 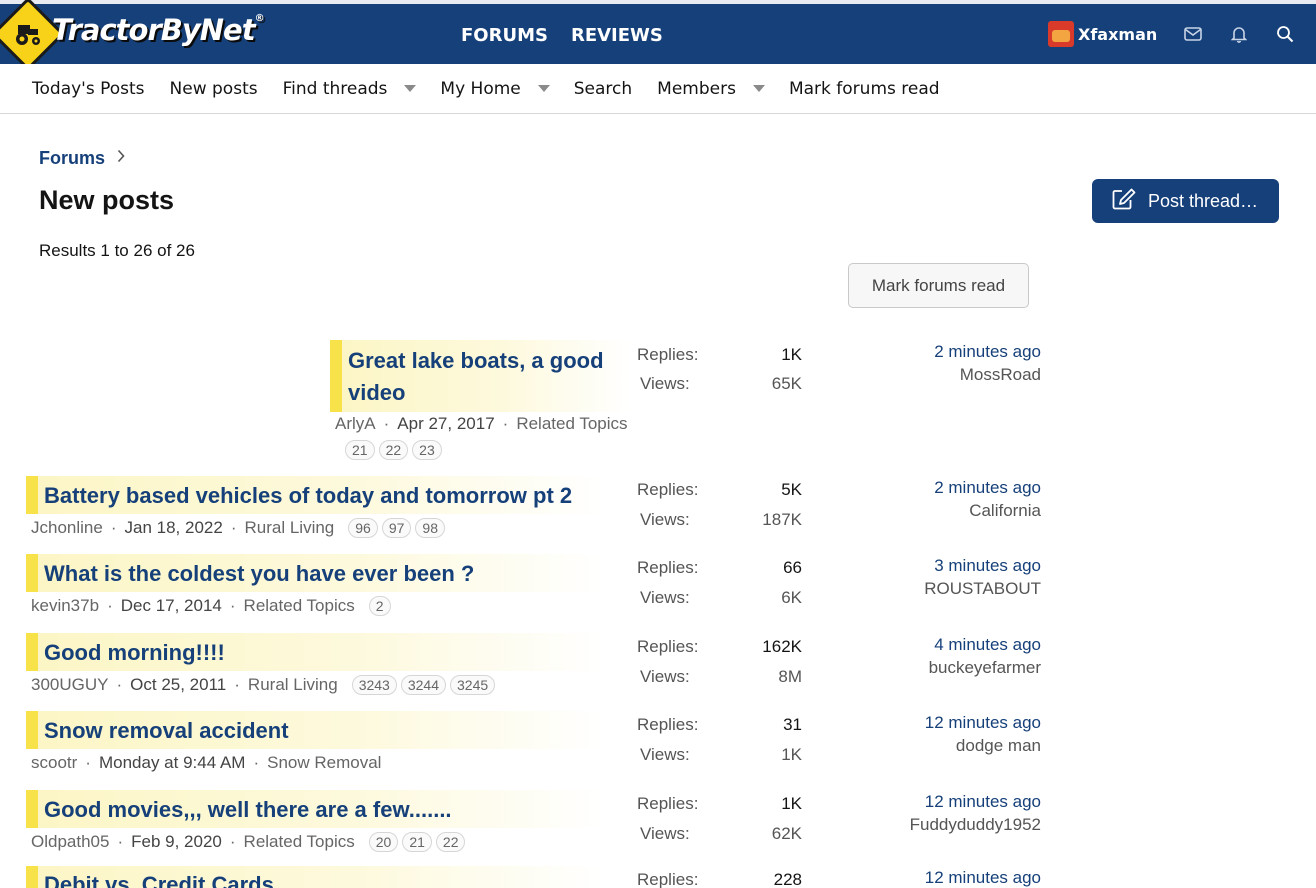 I want to click on thread-title-link: Great lake boats, a good video, so click(x=486, y=374).